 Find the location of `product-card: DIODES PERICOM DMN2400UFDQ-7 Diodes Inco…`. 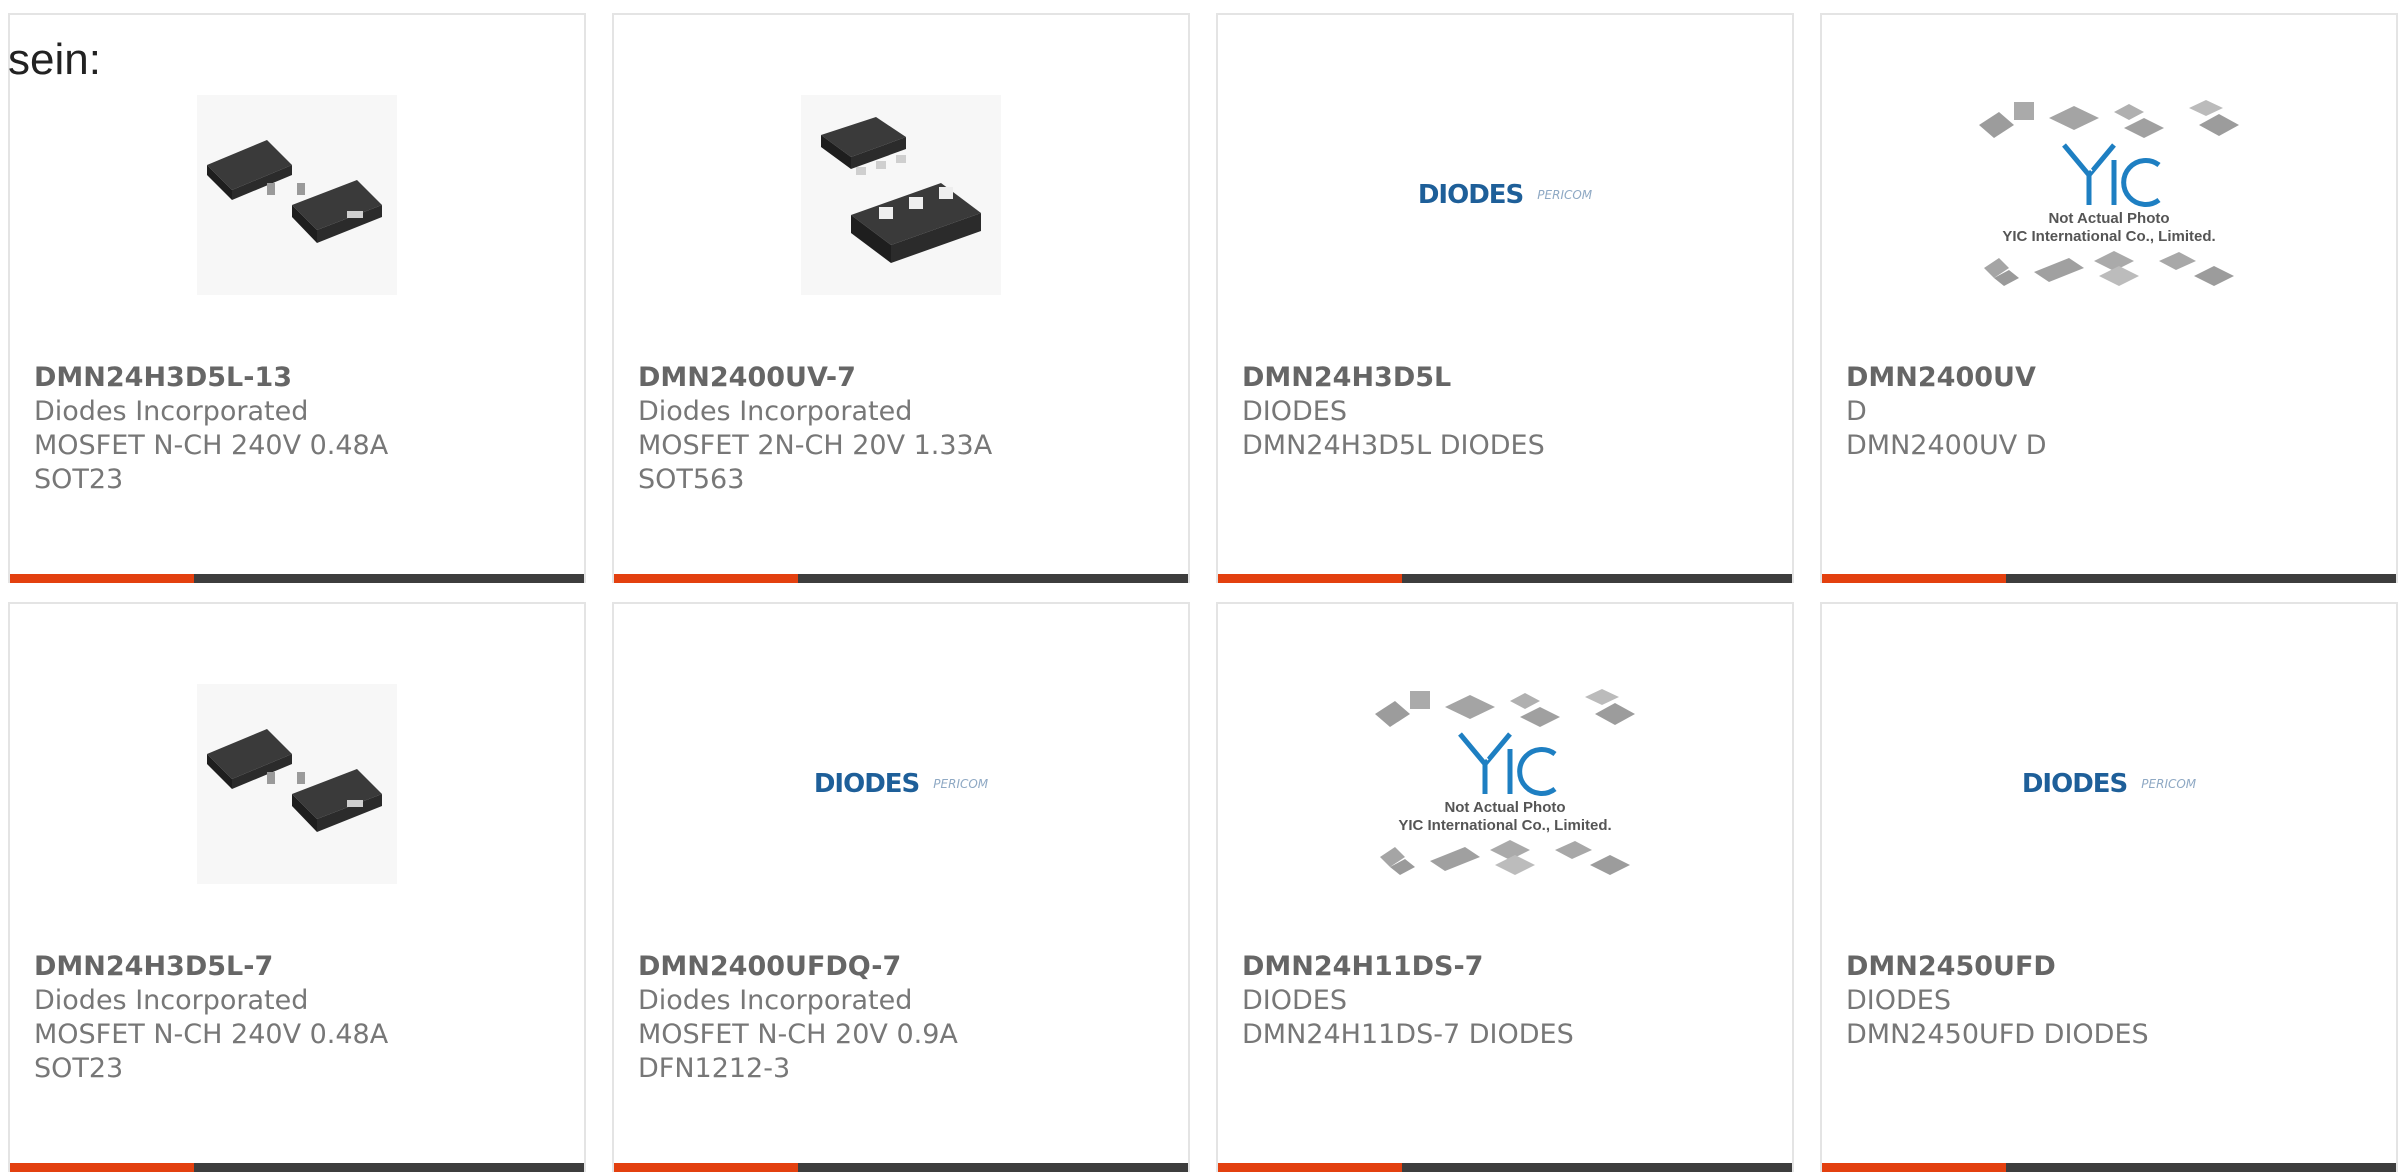

product-card: DIODES PERICOM DMN2400UFDQ-7 Diodes Inco… is located at coordinates (901, 887).